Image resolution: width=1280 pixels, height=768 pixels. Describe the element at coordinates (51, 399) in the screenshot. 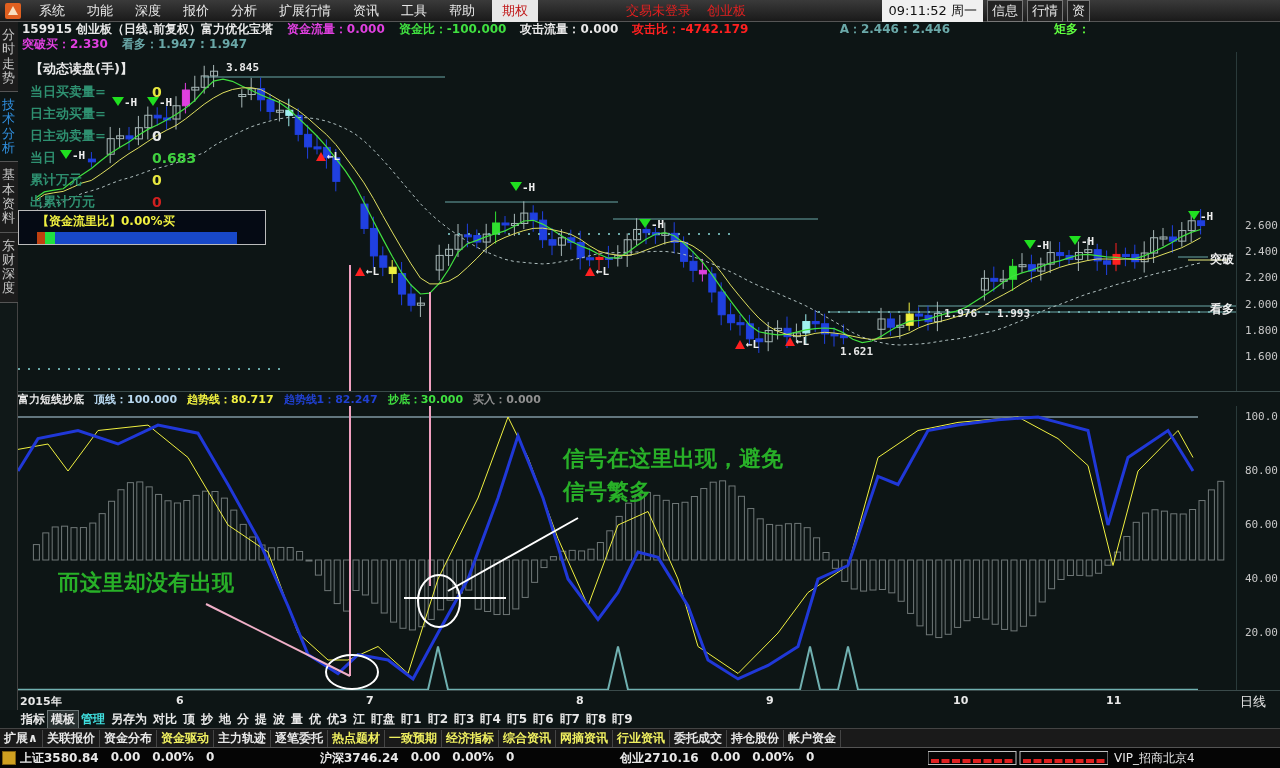

I see `indicator-value: 富力短线抄底` at that location.